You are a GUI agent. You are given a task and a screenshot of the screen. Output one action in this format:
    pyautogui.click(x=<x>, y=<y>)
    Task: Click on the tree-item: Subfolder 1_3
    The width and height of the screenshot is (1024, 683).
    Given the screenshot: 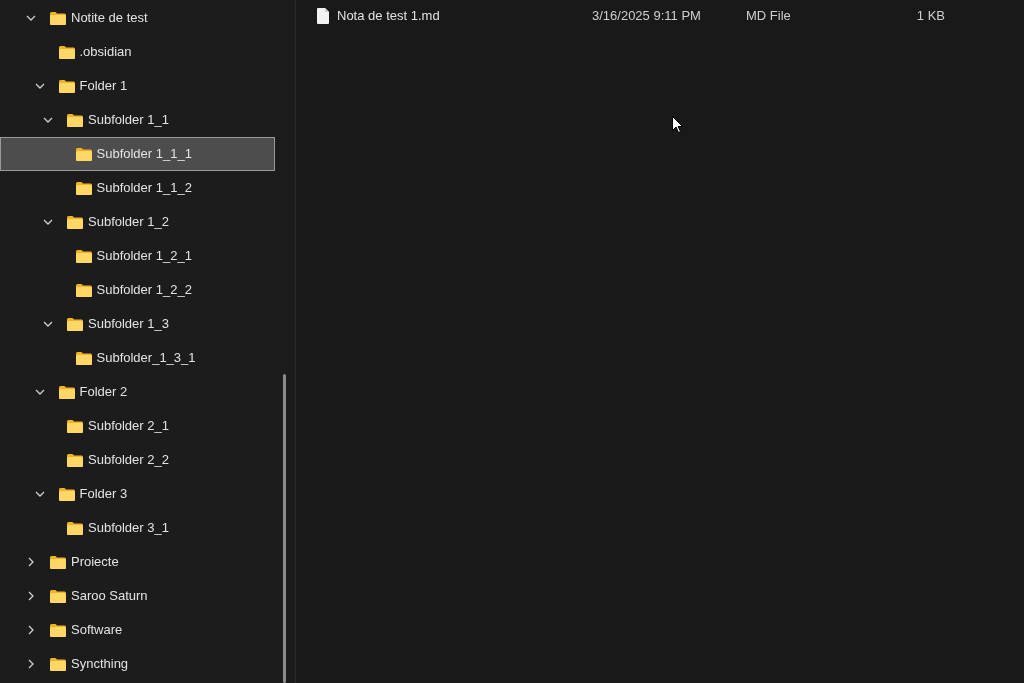 What is the action you would take?
    pyautogui.click(x=137, y=324)
    